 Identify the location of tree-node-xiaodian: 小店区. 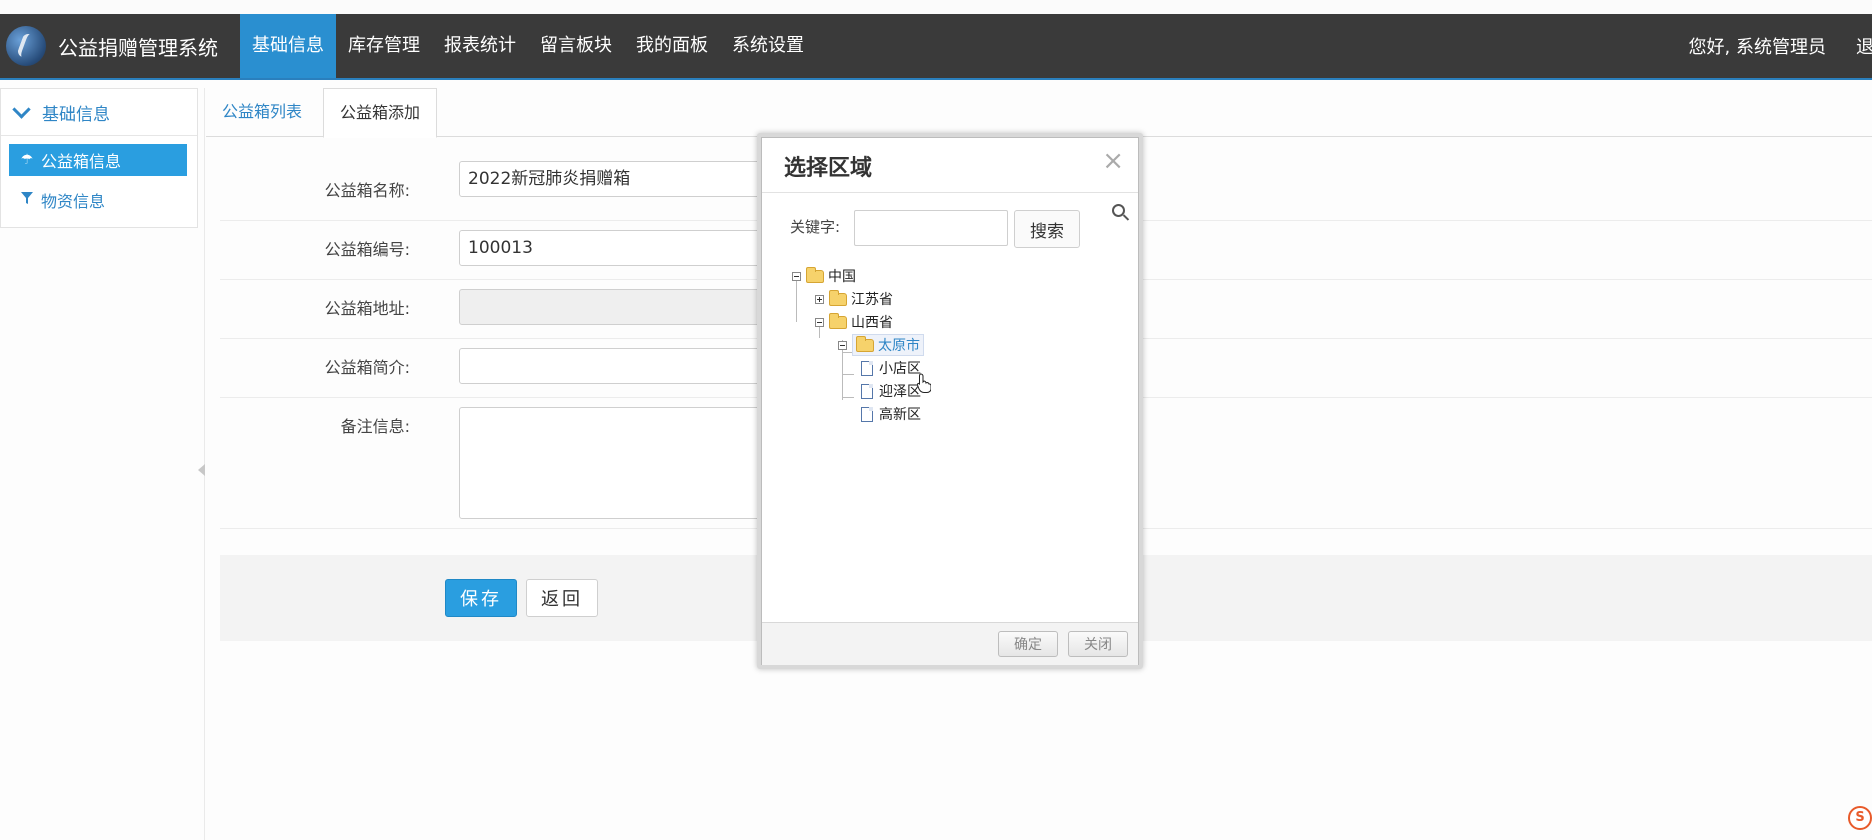
(891, 368).